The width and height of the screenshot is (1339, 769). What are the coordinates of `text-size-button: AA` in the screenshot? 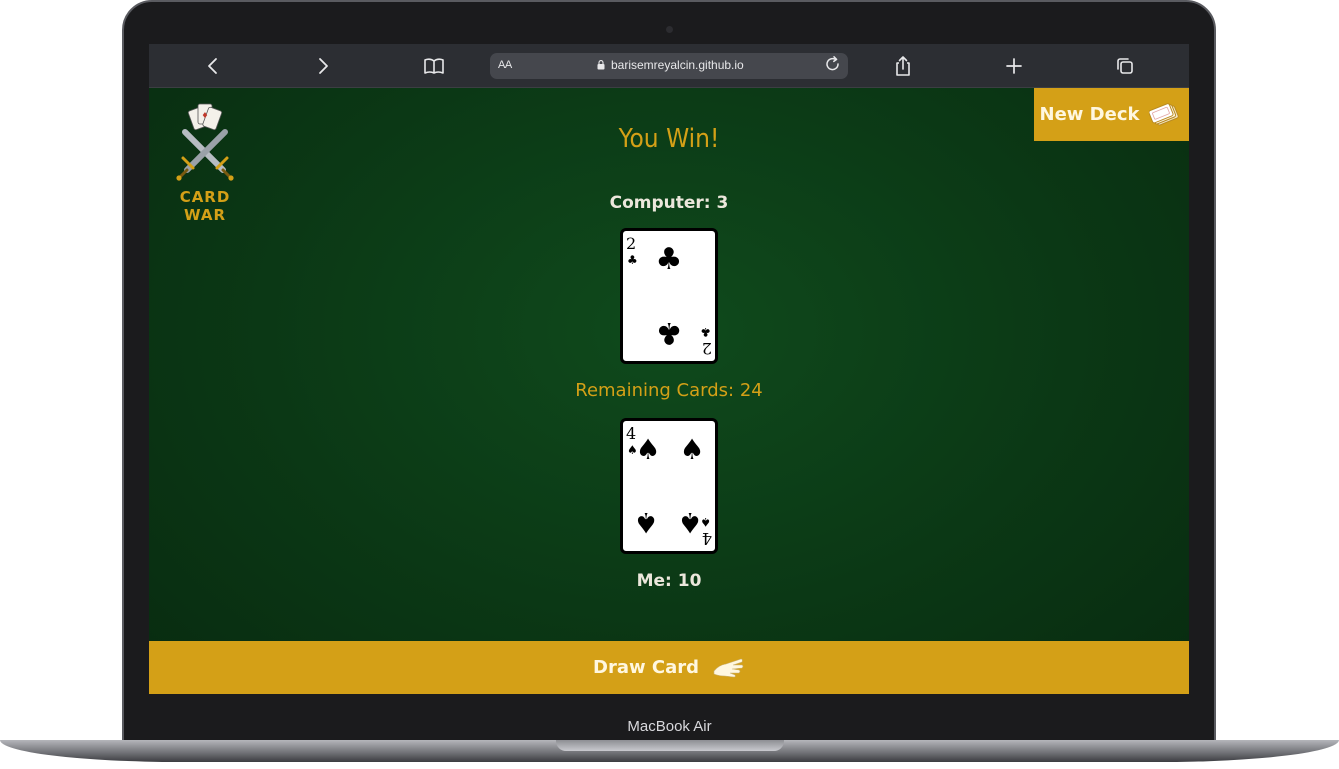 It's located at (505, 65).